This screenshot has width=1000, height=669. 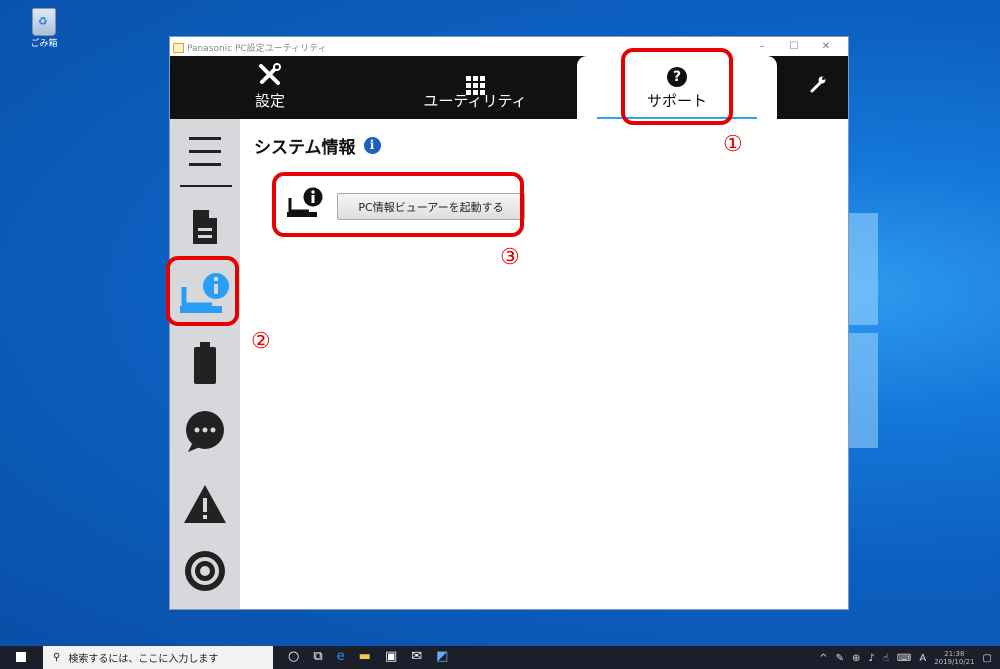 What do you see at coordinates (202, 291) in the screenshot?
I see `highlight-system-info` at bounding box center [202, 291].